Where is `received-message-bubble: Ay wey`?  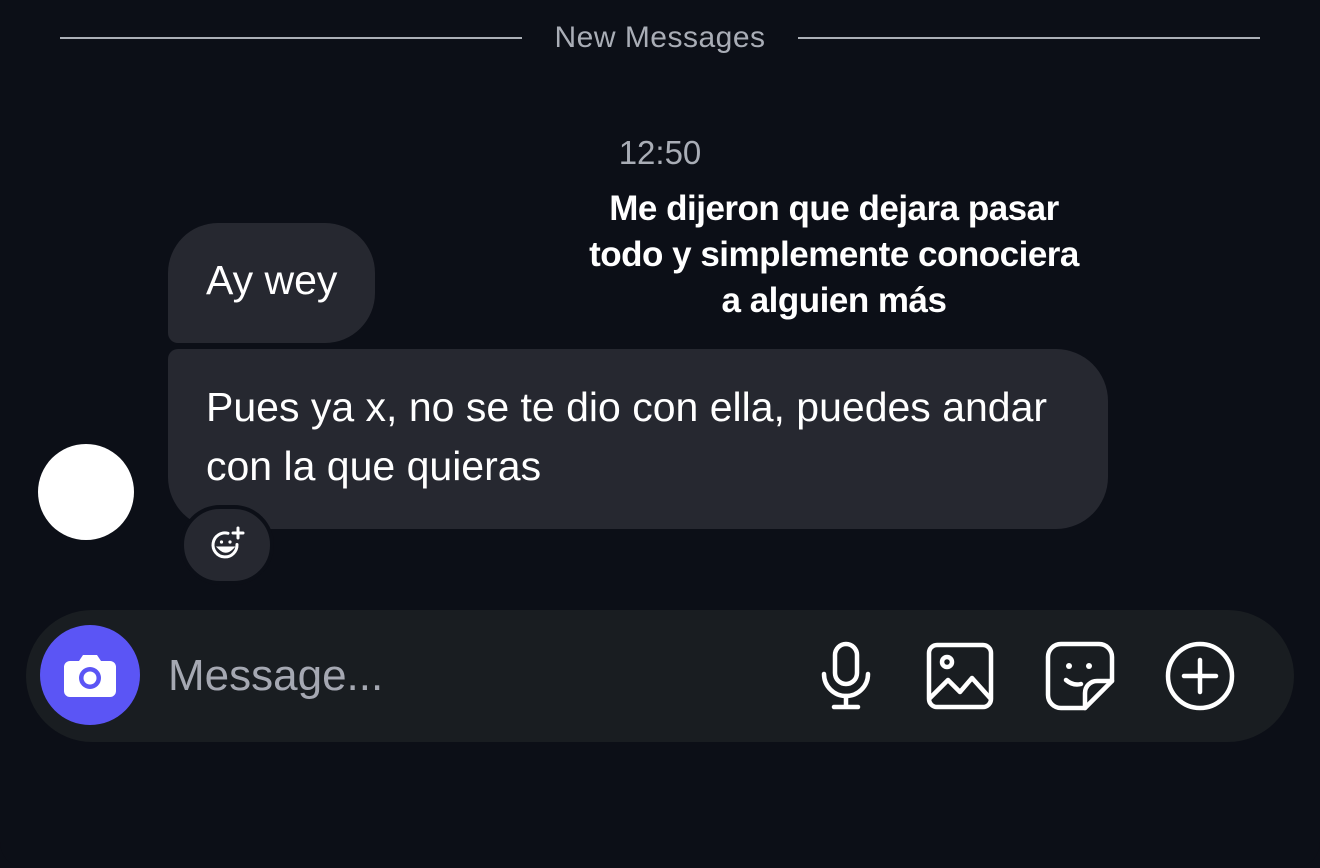 received-message-bubble: Ay wey is located at coordinates (272, 283).